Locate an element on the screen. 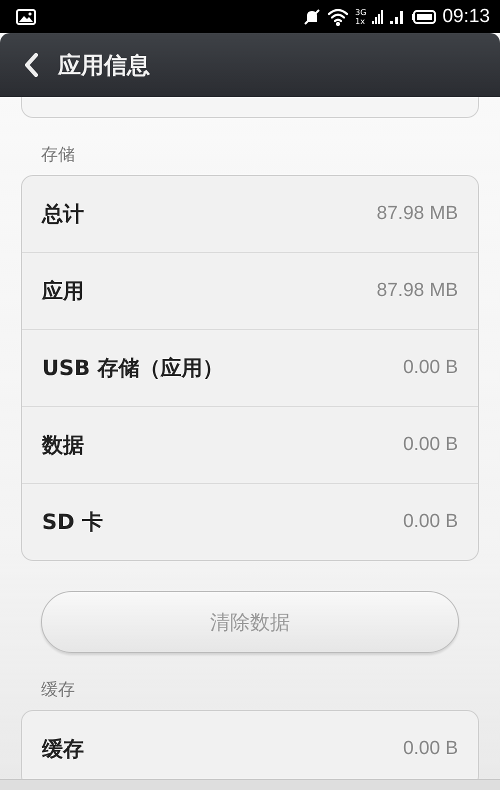  row-label: 缓存 is located at coordinates (63, 749).